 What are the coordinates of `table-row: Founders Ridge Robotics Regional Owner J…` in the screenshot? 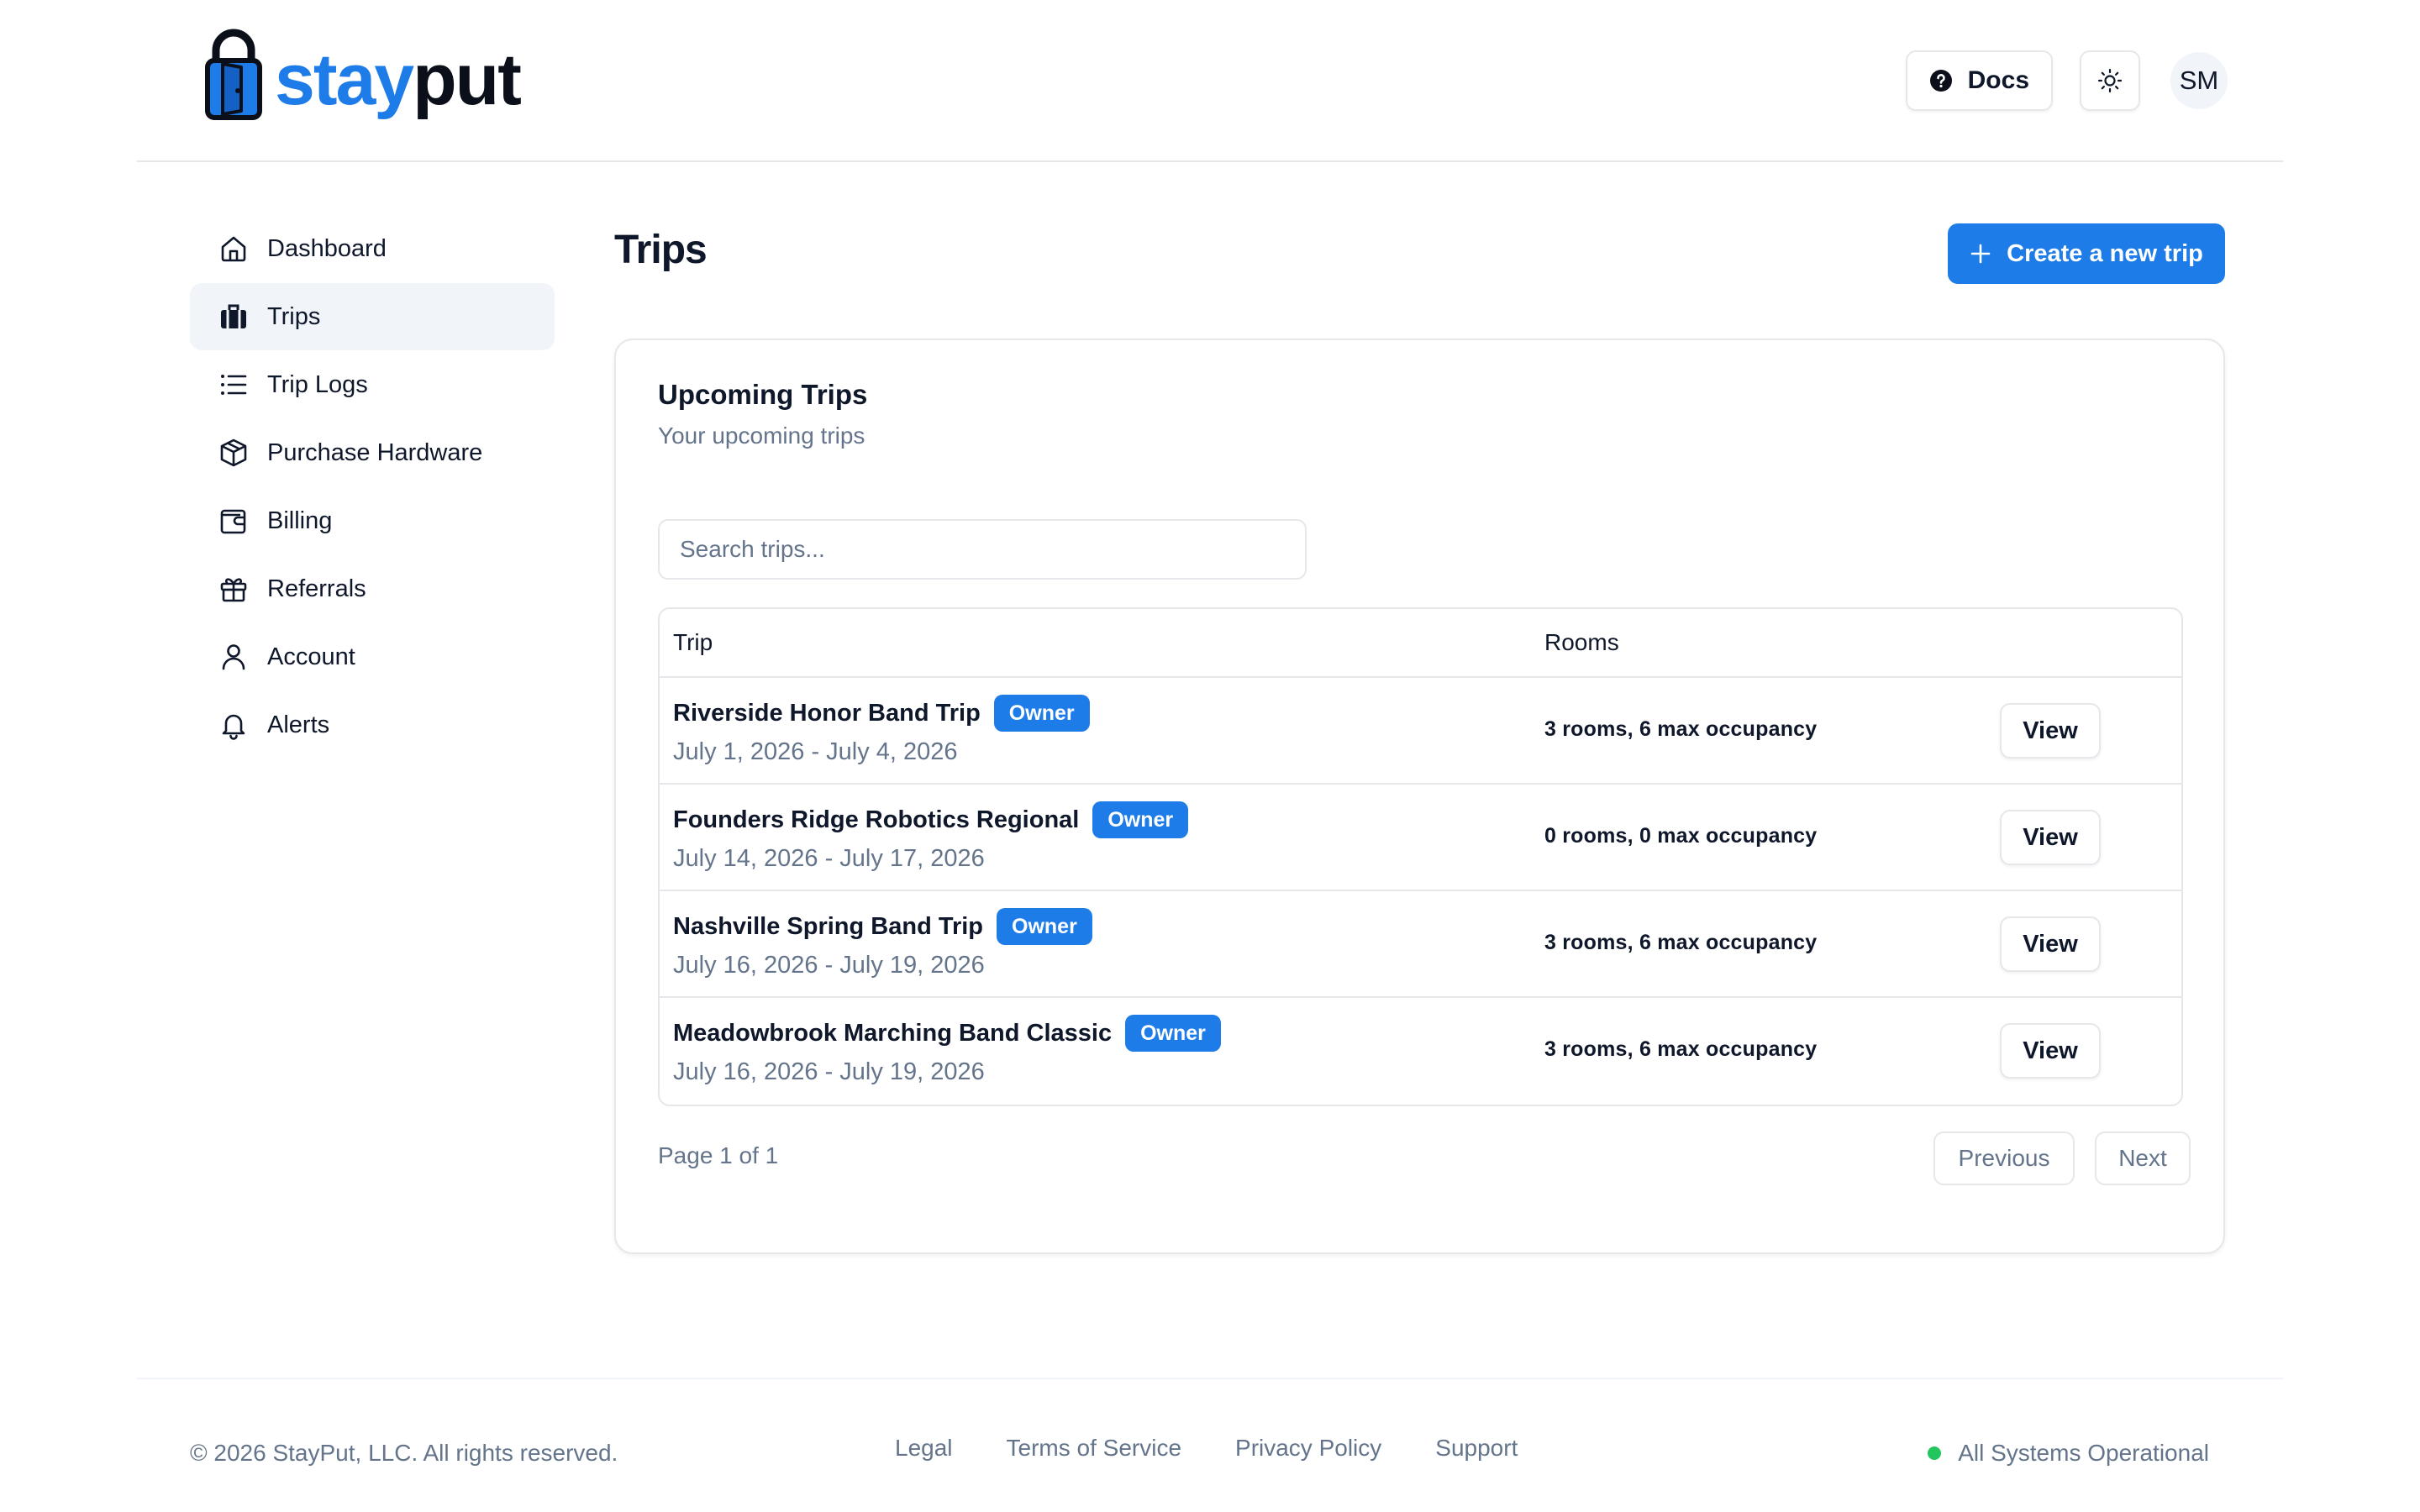 It's located at (1420, 838).